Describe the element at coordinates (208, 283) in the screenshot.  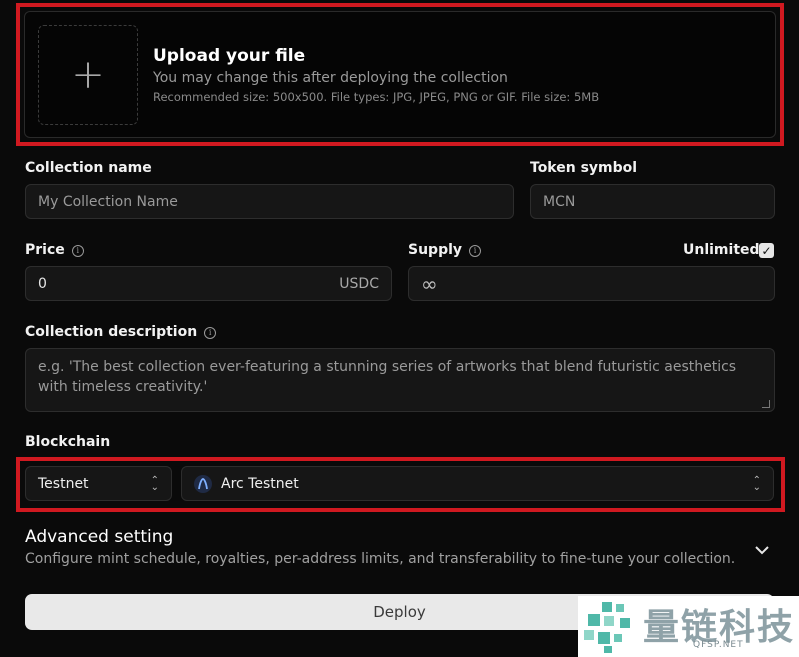
I see `price-input: 0 USDC` at that location.